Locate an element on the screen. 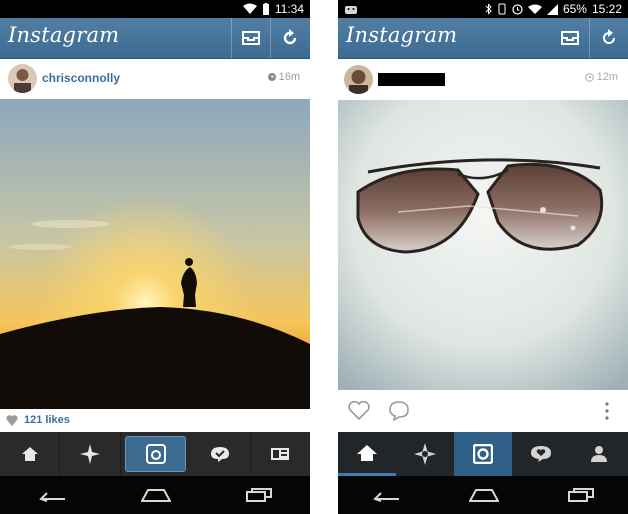 Image resolution: width=628 pixels, height=514 pixels. post-time: 16m is located at coordinates (289, 77).